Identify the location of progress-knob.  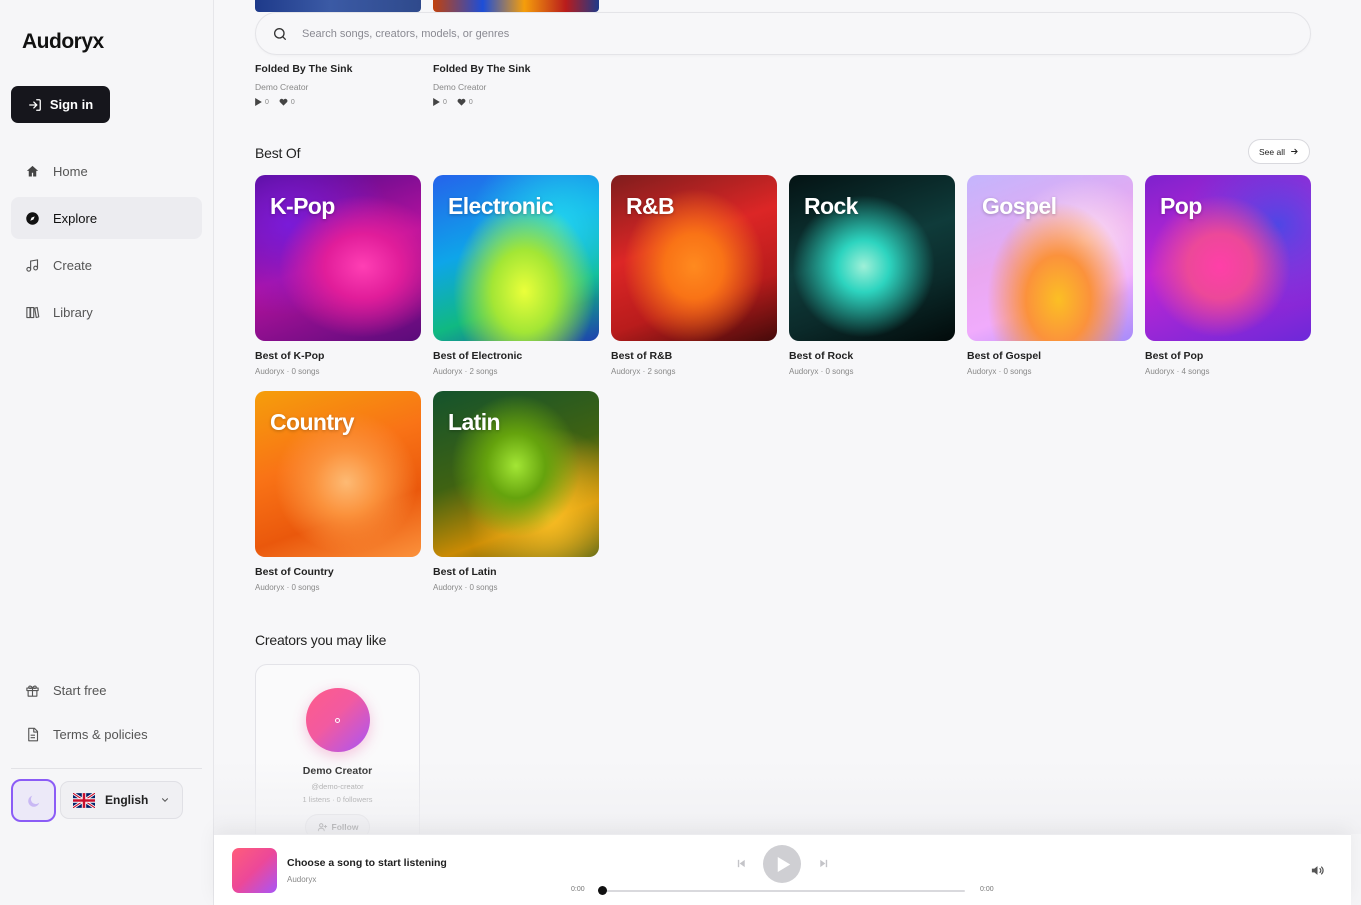
(602, 890).